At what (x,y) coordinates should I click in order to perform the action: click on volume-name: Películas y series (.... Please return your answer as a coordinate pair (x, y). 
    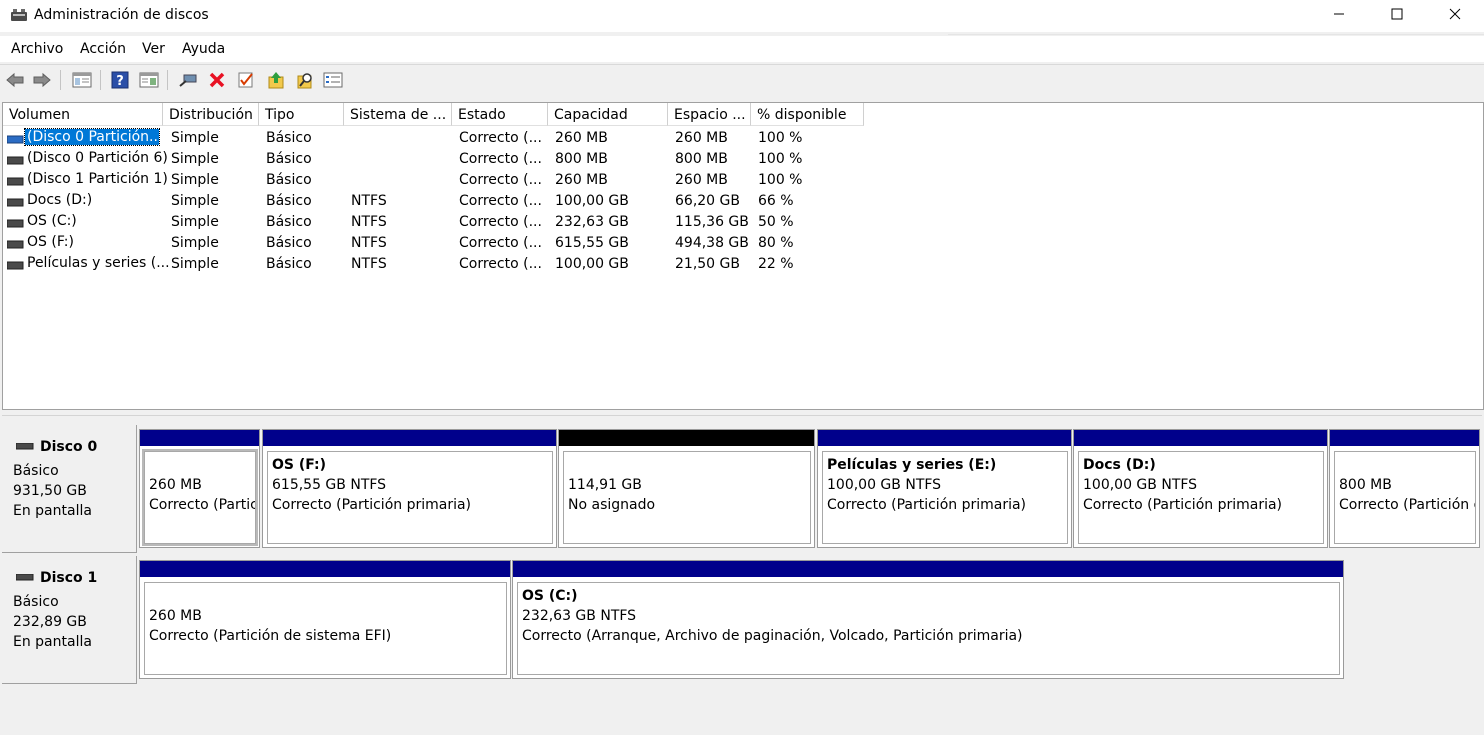
    Looking at the image, I should click on (98, 263).